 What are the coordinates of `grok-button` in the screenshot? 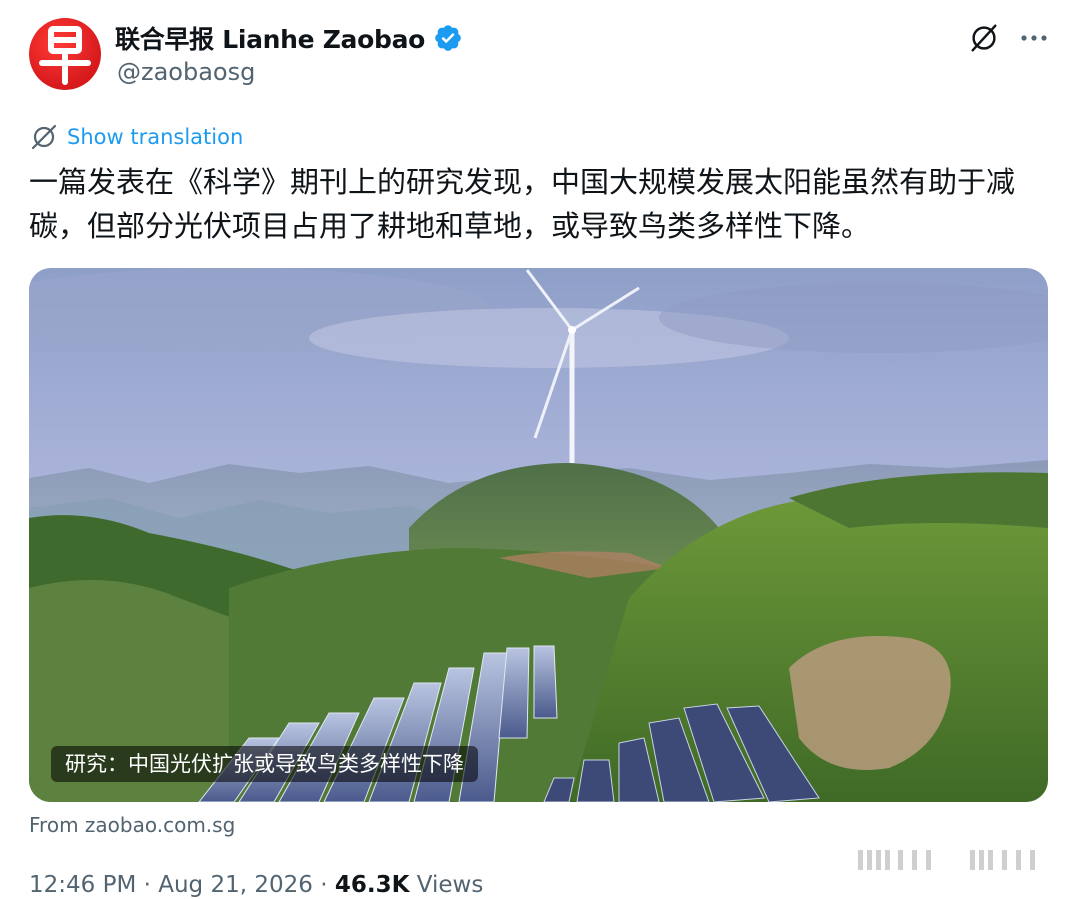 It's located at (984, 38).